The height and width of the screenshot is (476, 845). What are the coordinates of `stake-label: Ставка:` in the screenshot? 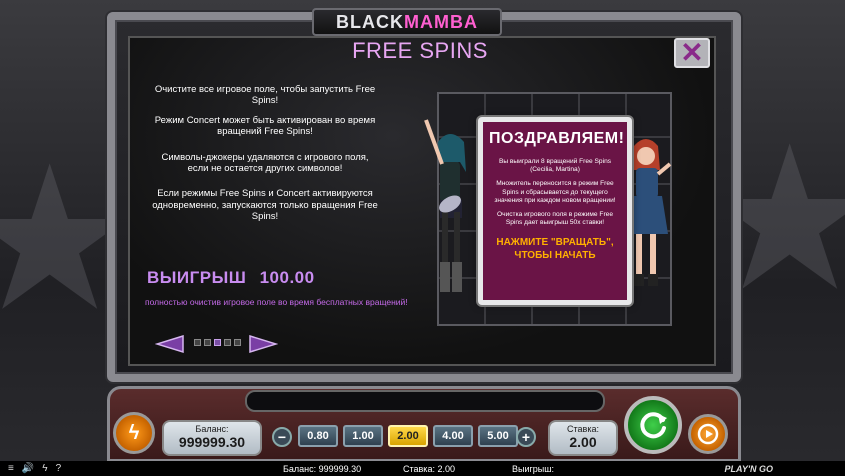 It's located at (583, 429).